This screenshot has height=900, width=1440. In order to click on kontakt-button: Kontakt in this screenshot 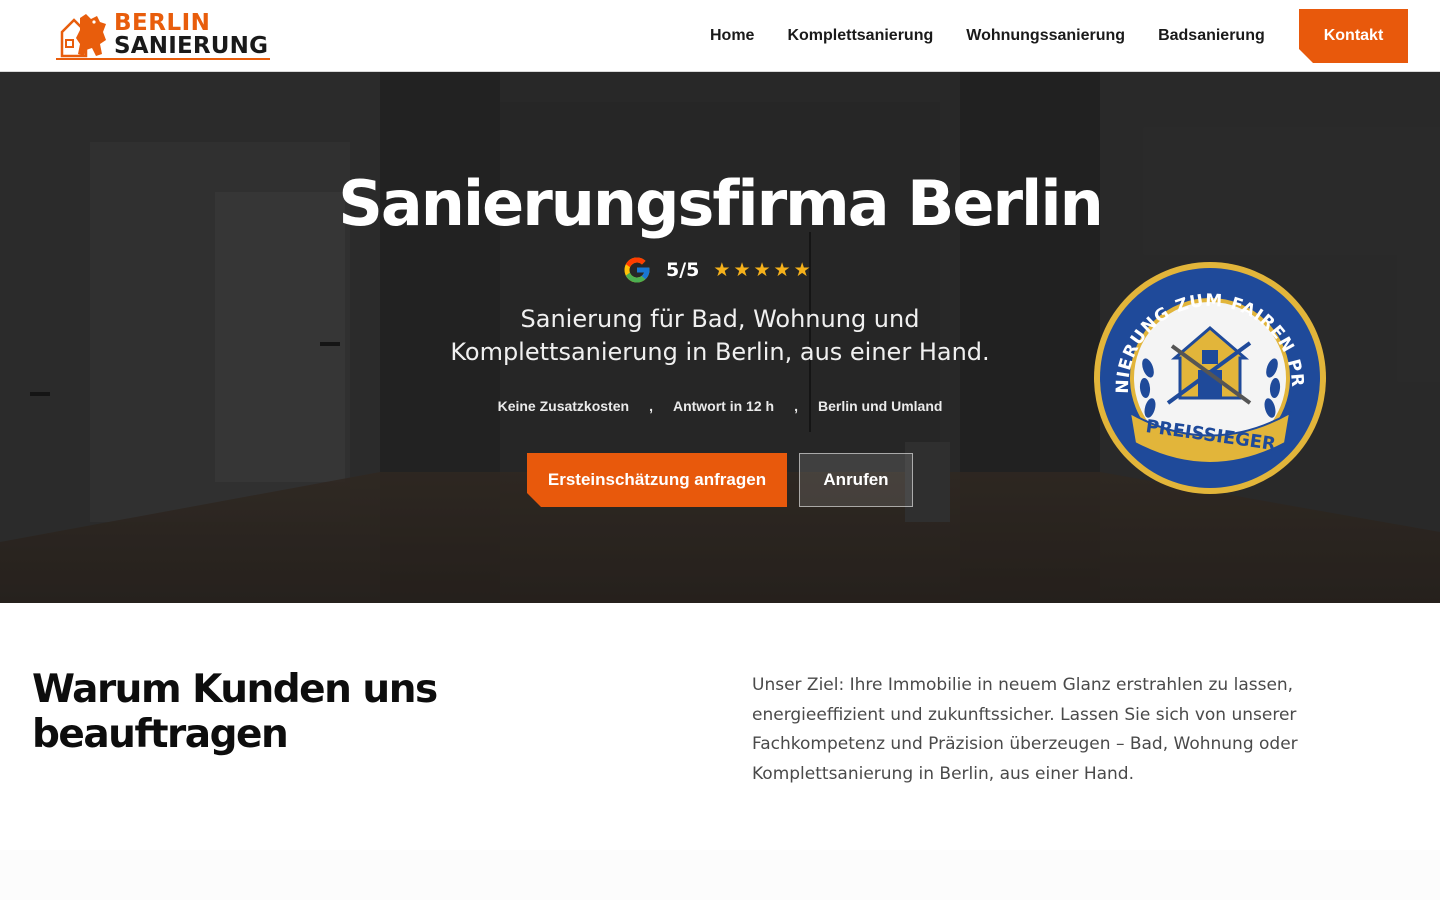, I will do `click(1353, 36)`.